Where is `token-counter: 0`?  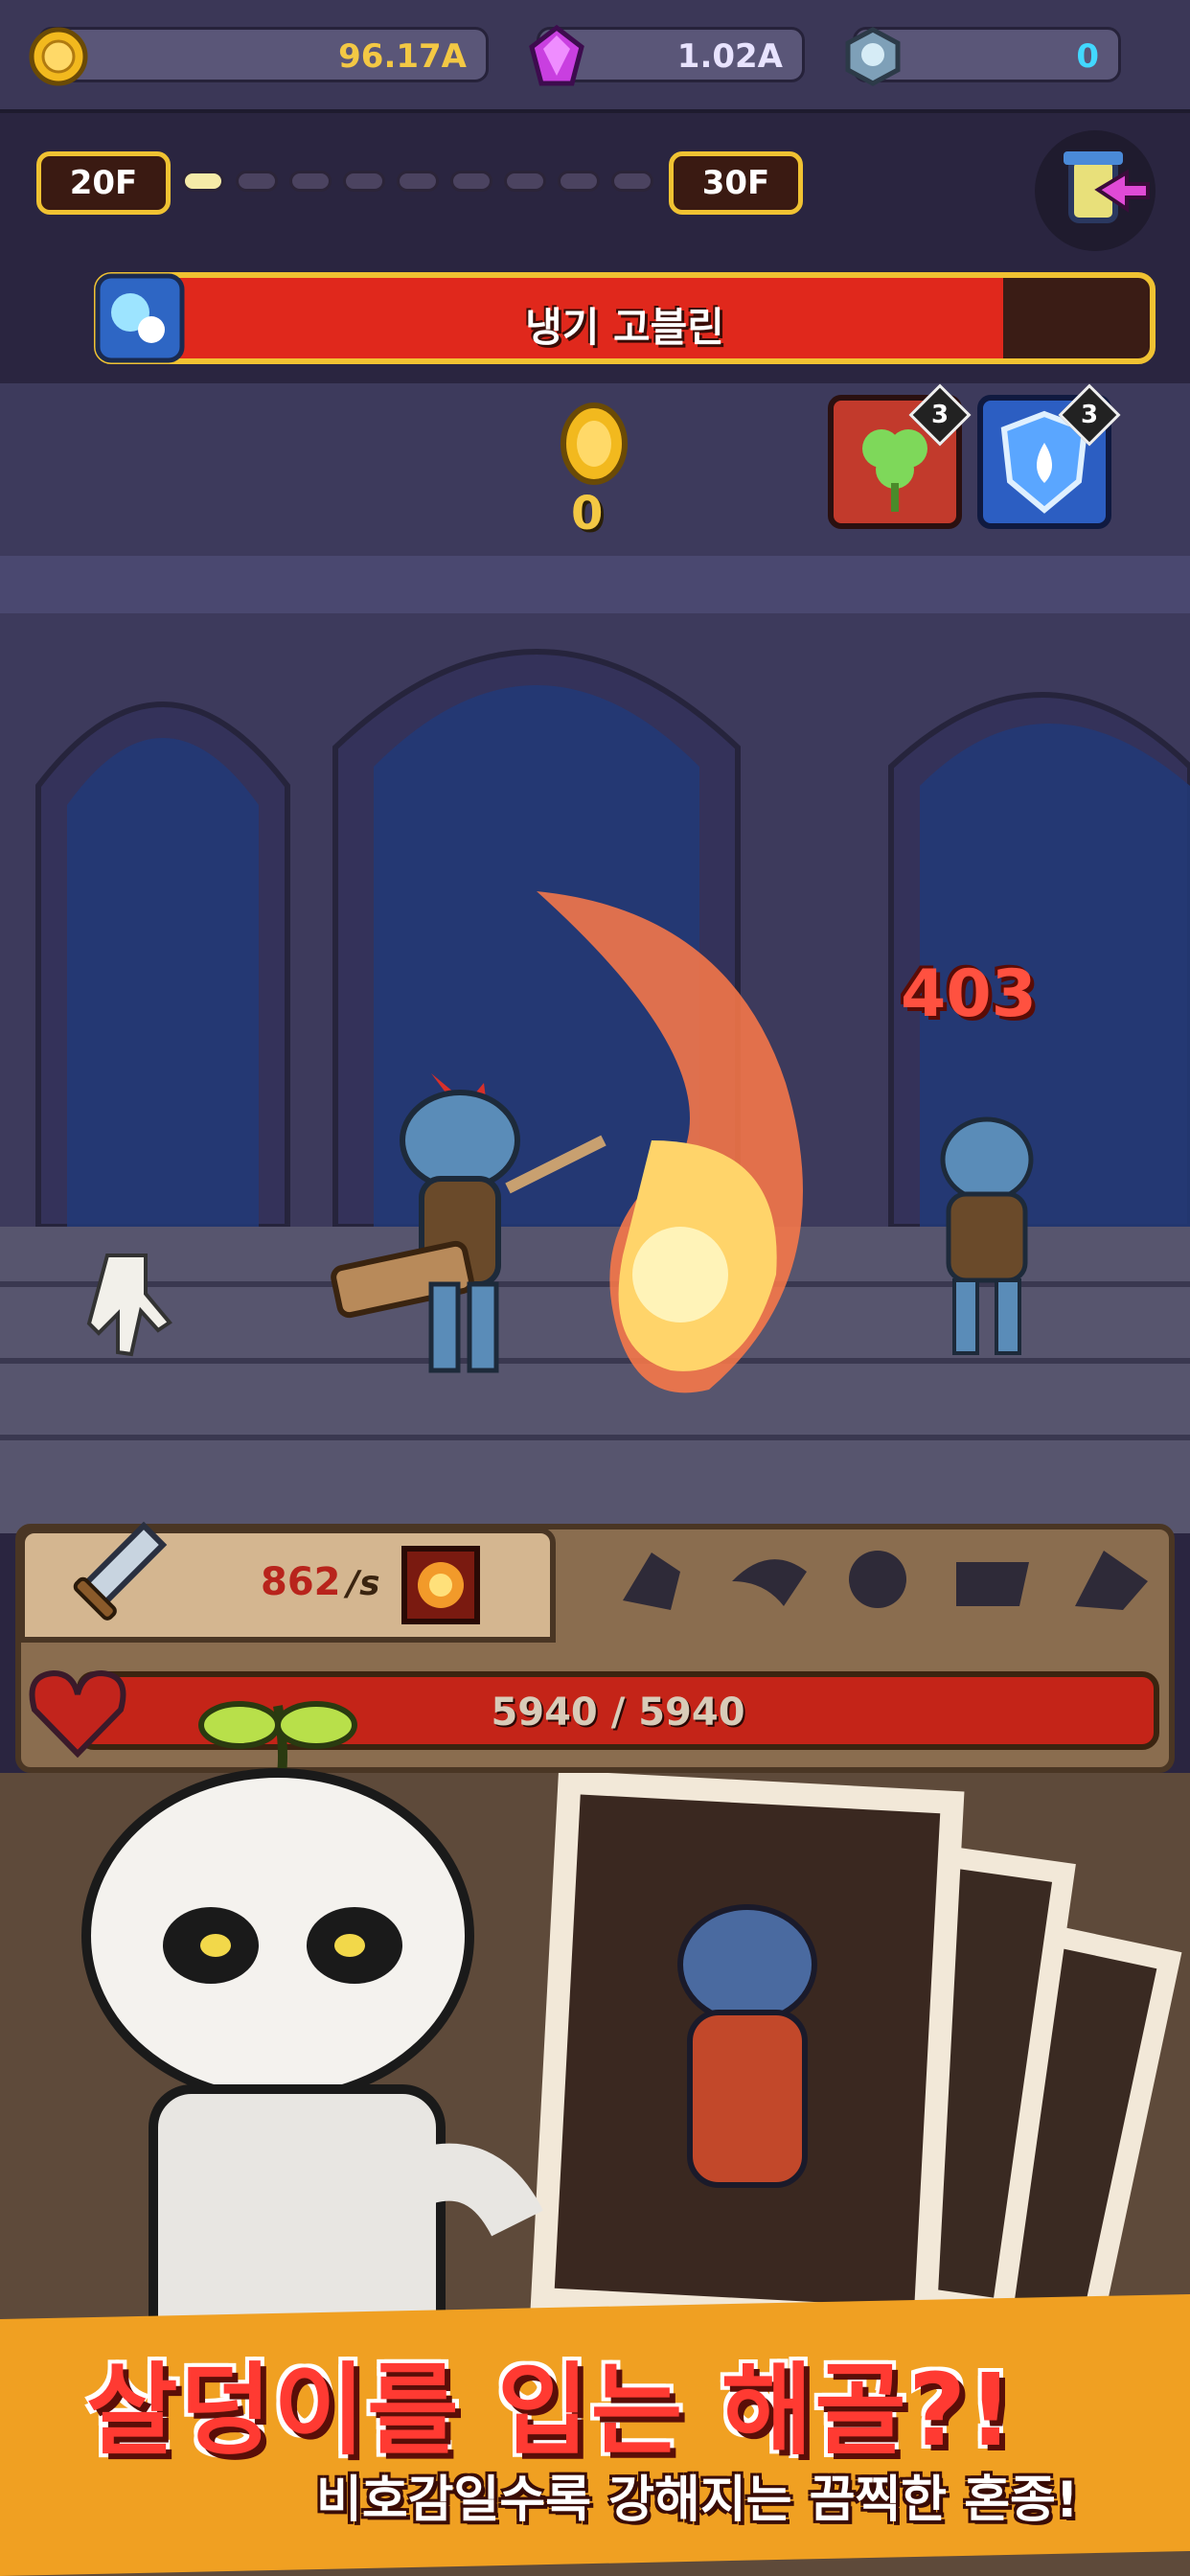
token-counter: 0 is located at coordinates (983, 56).